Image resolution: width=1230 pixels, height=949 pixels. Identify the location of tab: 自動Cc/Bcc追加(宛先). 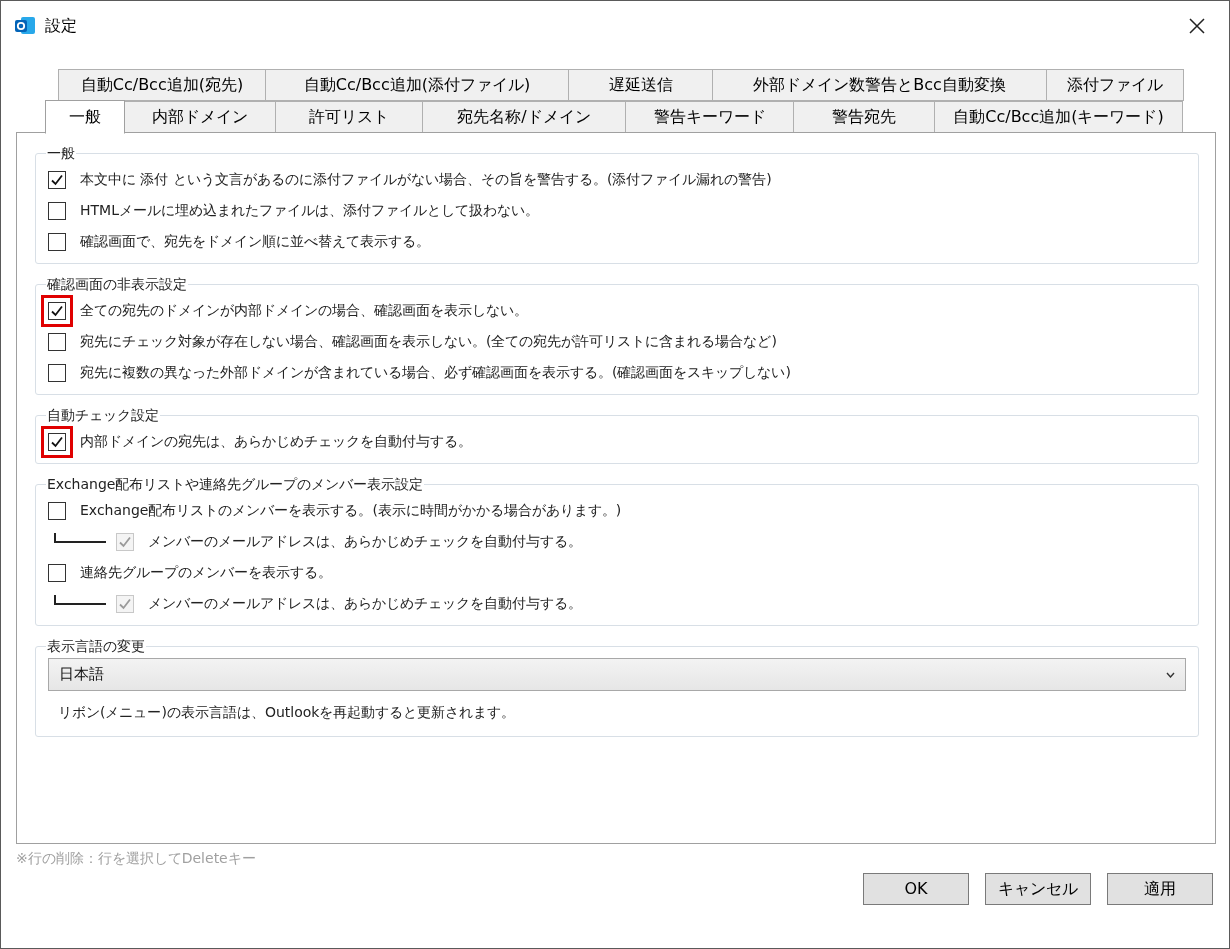
(162, 85).